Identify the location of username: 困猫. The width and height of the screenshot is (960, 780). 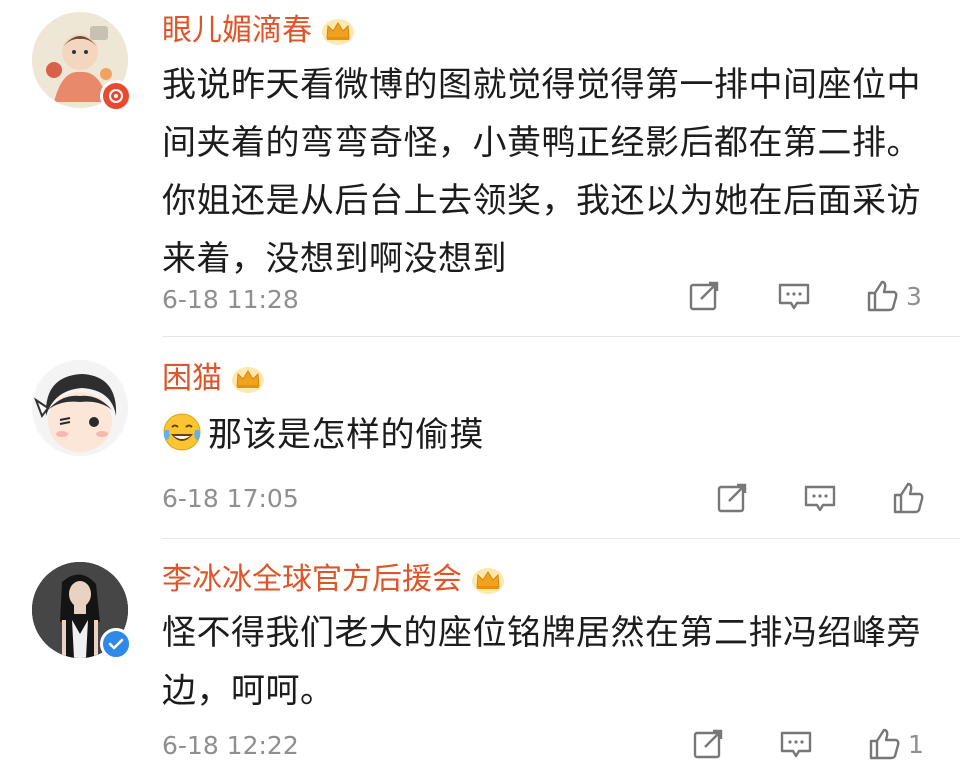
(192, 379).